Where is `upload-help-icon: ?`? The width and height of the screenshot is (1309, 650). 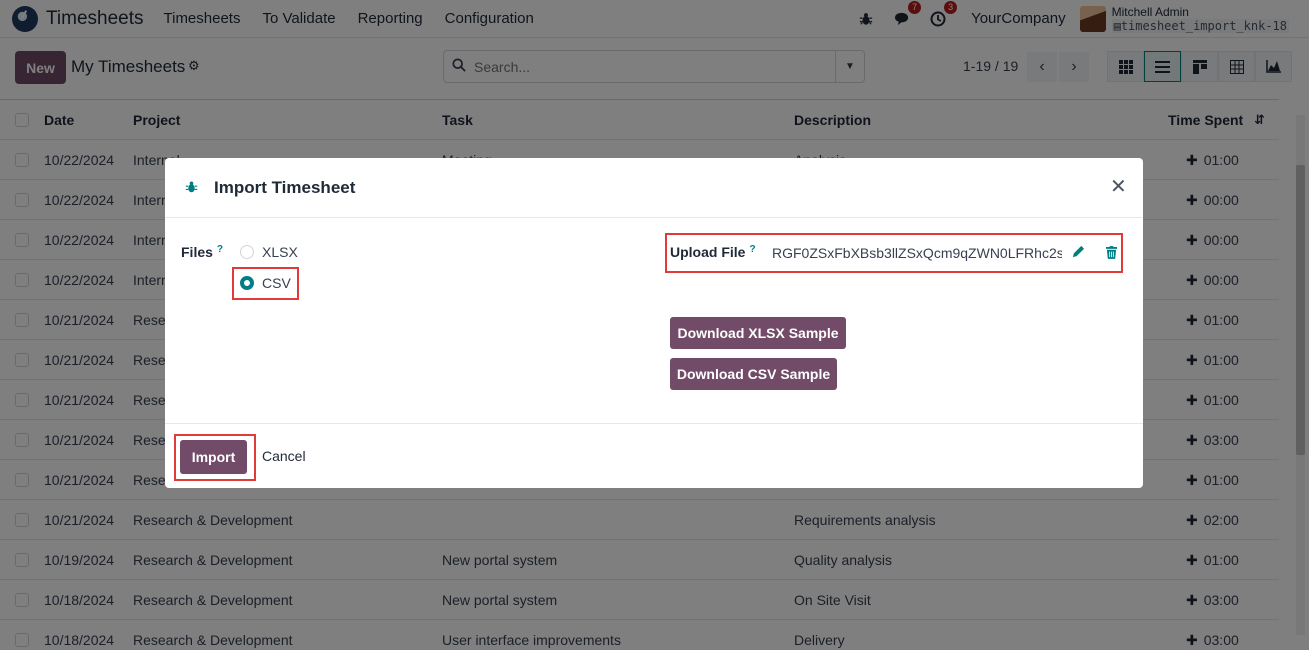 upload-help-icon: ? is located at coordinates (752, 249).